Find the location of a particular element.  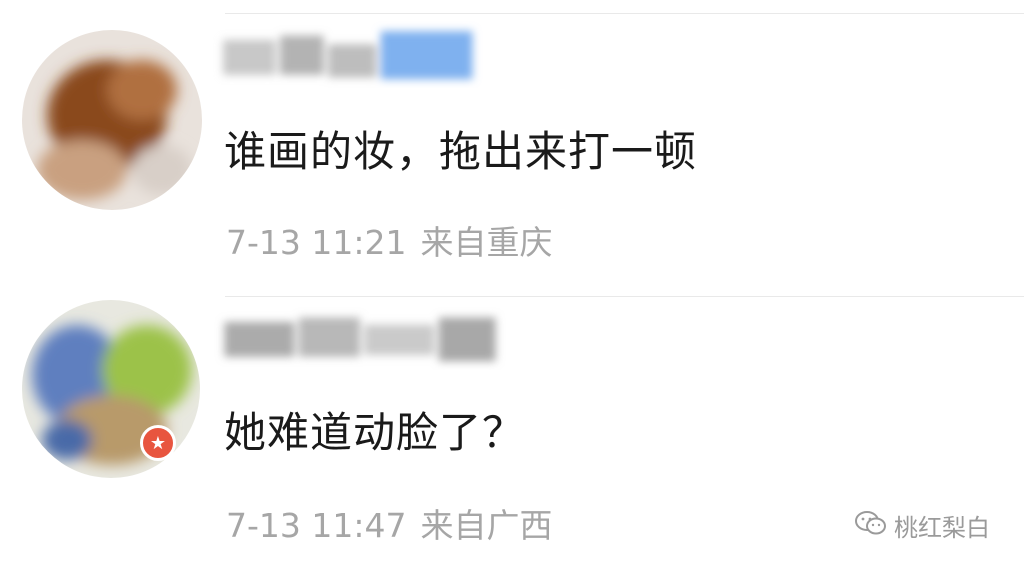

comment-date: 7-13 11:21 is located at coordinates (316, 242).